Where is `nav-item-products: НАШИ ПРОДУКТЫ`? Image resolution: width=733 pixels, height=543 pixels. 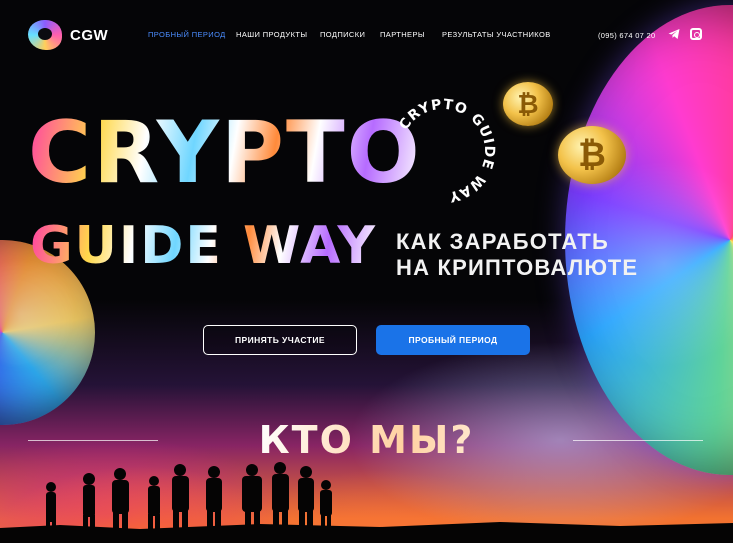
nav-item-products: НАШИ ПРОДУКТЫ is located at coordinates (281, 34).